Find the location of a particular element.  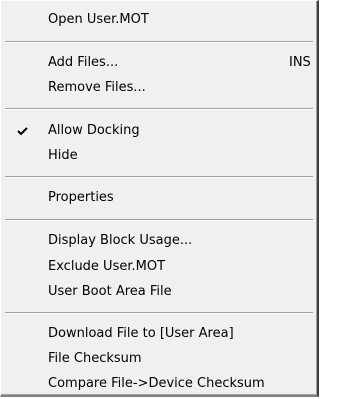

menu-item-label: Hide is located at coordinates (63, 155).